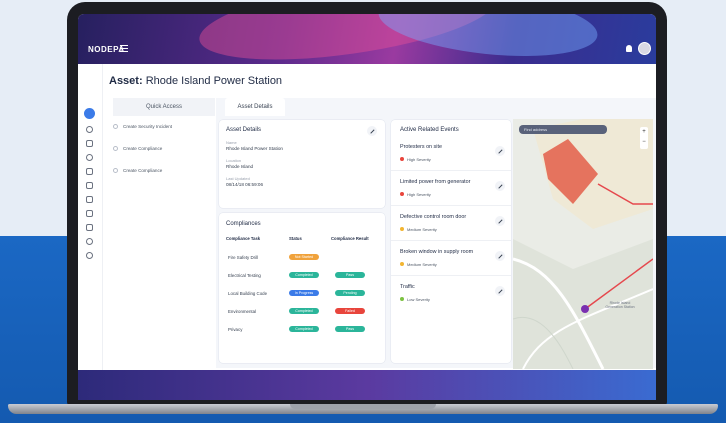 This screenshot has height=423, width=726. Describe the element at coordinates (563, 129) in the screenshot. I see `map-address-input: Find address` at that location.